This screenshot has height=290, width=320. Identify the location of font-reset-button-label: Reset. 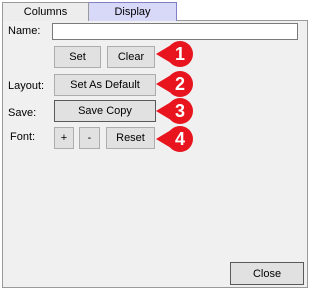
(130, 138).